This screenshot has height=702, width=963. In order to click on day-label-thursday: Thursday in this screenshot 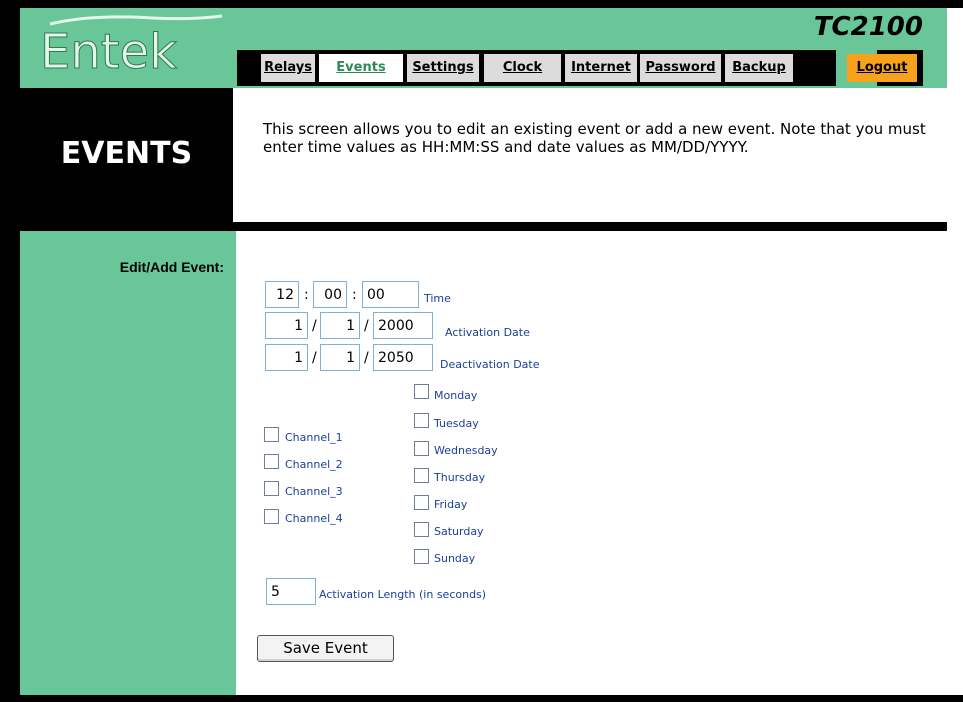, I will do `click(460, 477)`.